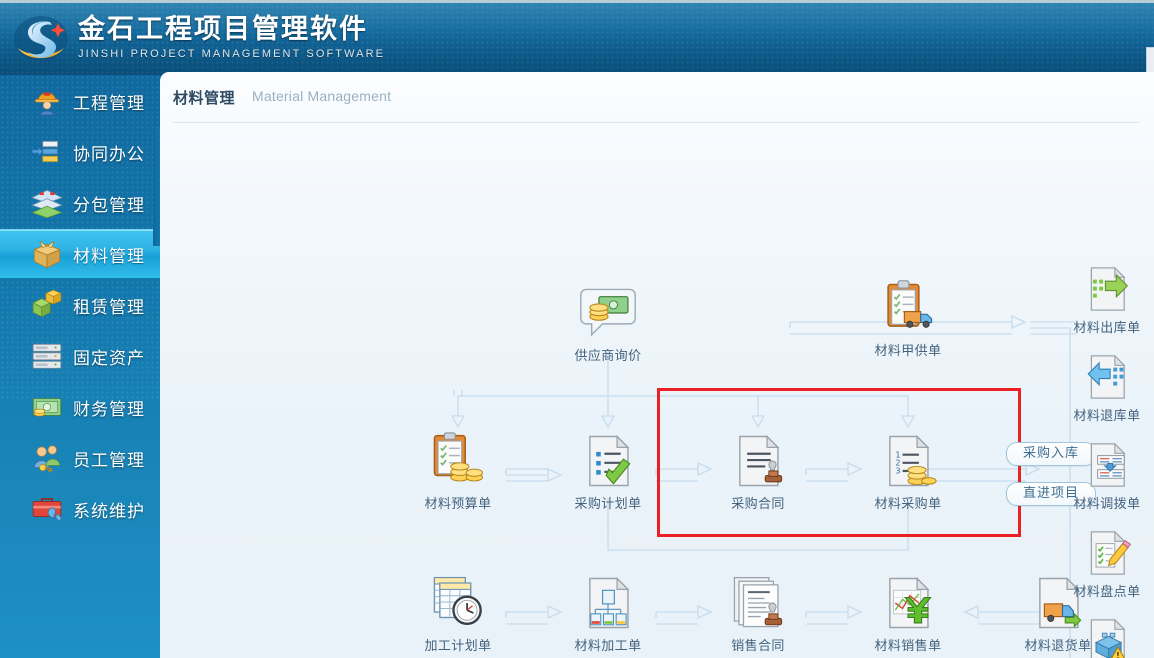 The width and height of the screenshot is (1154, 658). Describe the element at coordinates (1107, 327) in the screenshot. I see `warehouse-node-label: 材料出库单` at that location.